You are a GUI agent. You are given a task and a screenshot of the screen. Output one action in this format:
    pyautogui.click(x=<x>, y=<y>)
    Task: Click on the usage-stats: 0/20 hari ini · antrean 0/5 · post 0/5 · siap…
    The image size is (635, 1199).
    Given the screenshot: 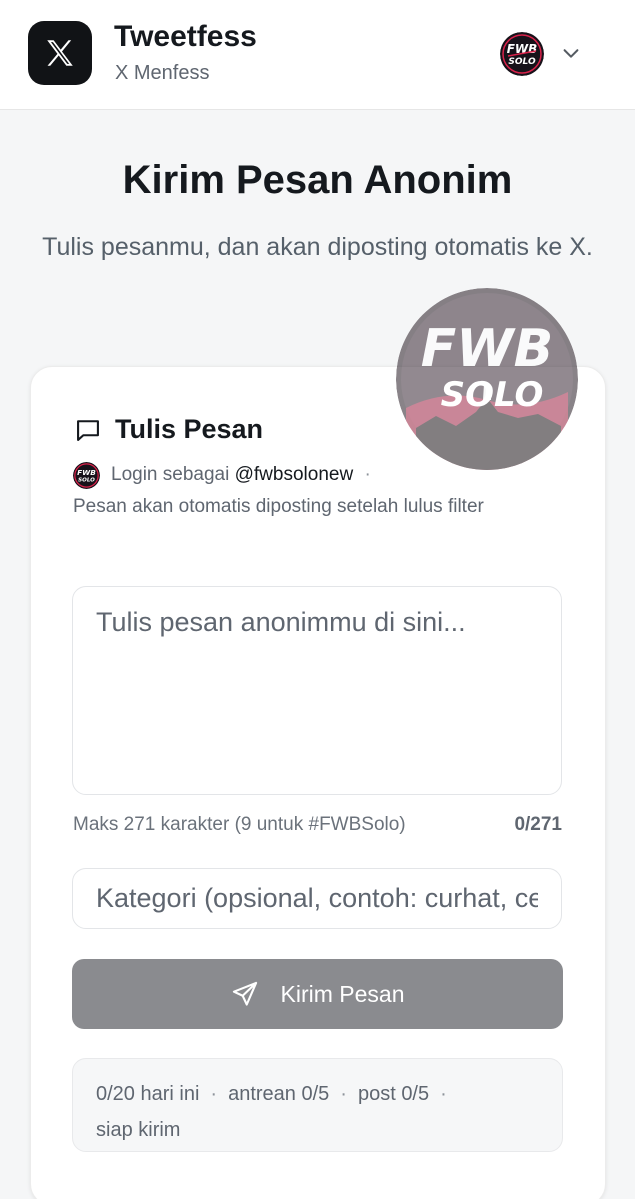 What is the action you would take?
    pyautogui.click(x=317, y=1105)
    